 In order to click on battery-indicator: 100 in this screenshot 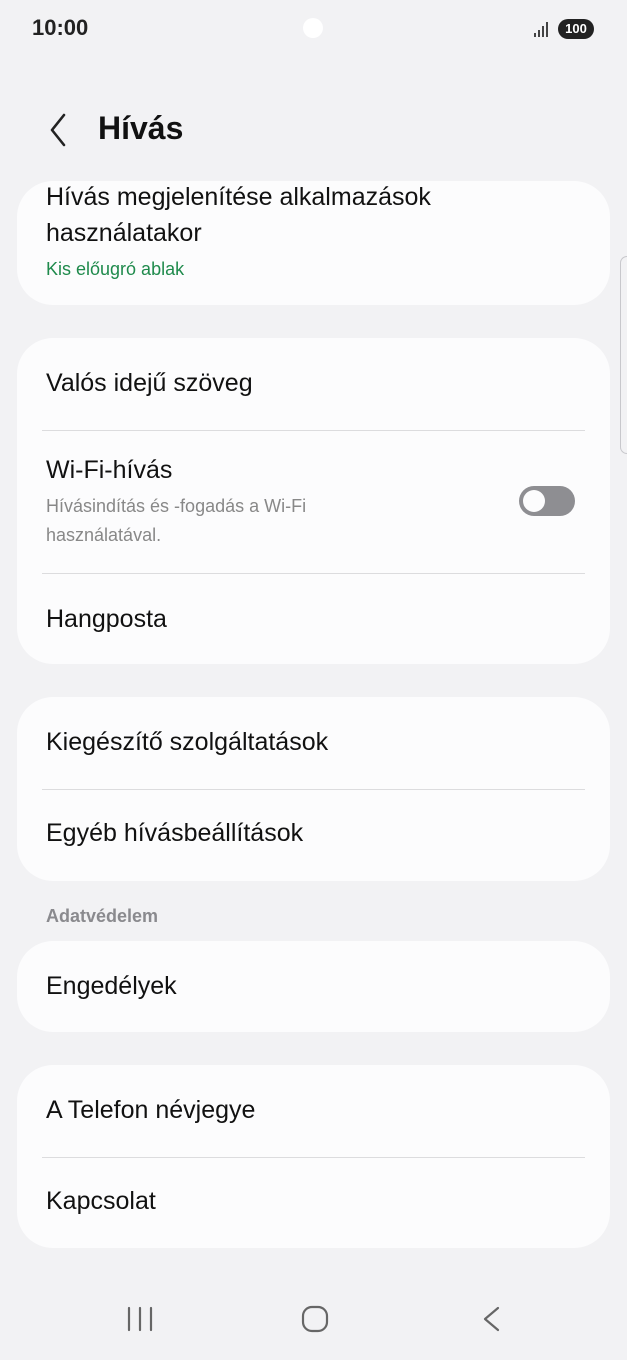, I will do `click(576, 29)`.